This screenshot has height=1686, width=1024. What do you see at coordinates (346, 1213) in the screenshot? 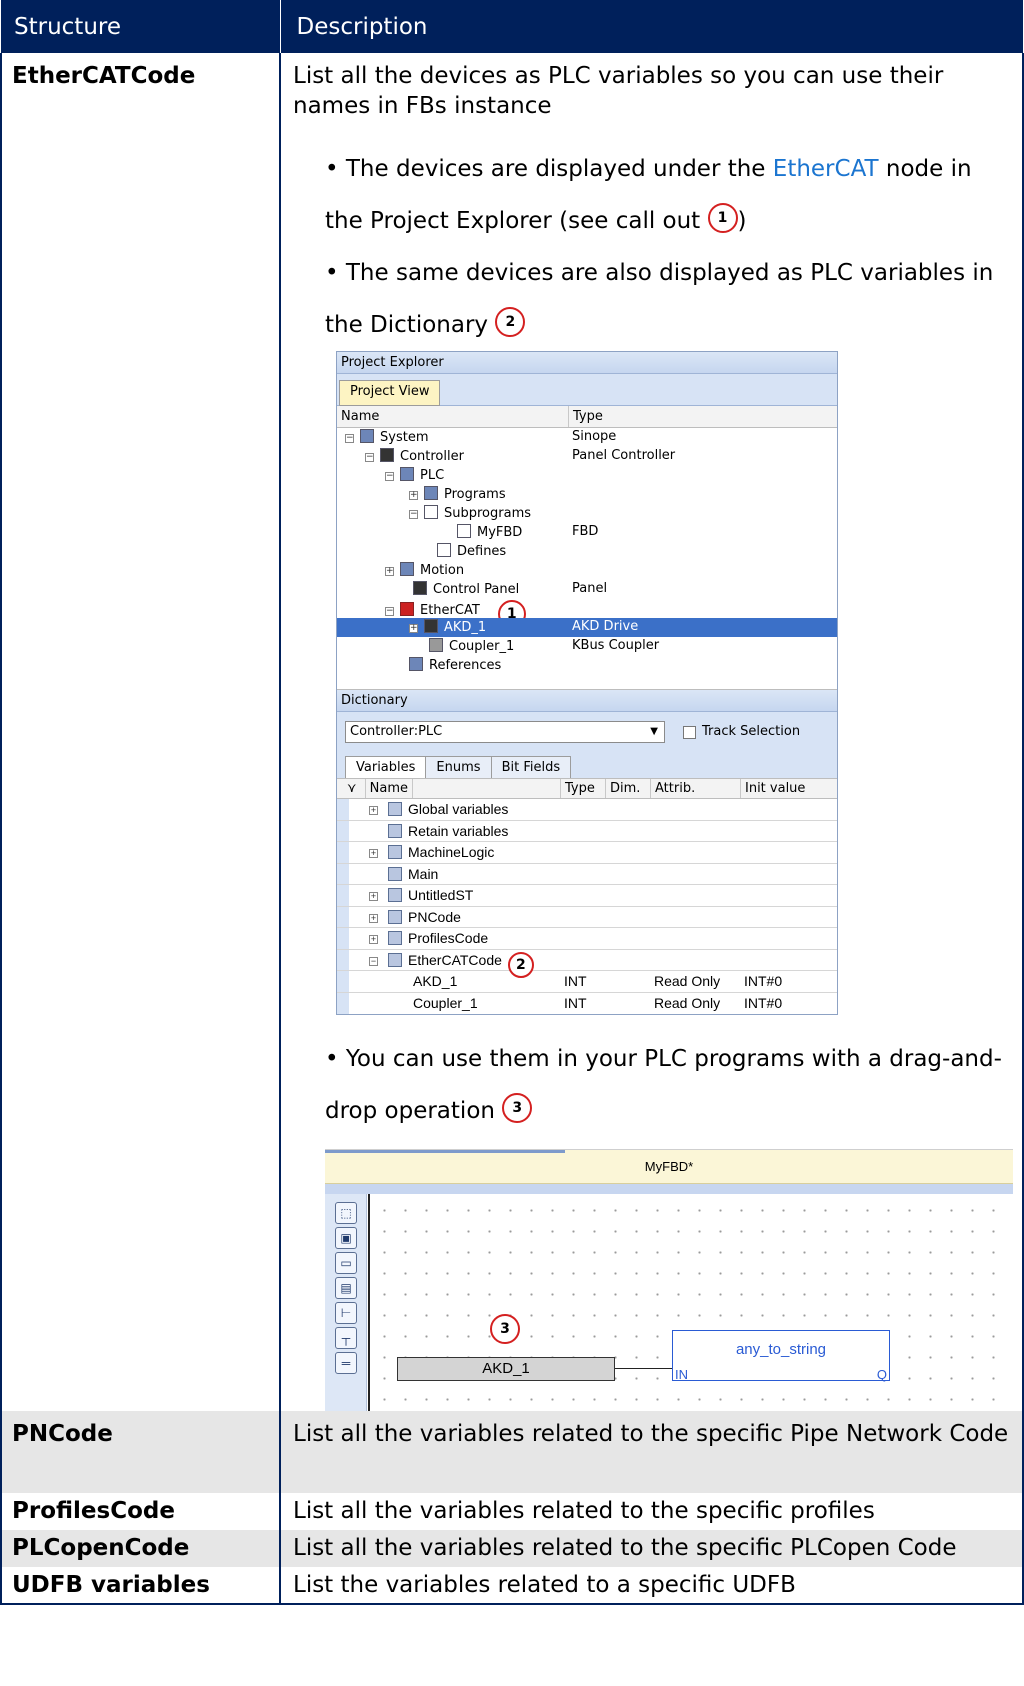
I see `select-tool-icon: ⬚` at bounding box center [346, 1213].